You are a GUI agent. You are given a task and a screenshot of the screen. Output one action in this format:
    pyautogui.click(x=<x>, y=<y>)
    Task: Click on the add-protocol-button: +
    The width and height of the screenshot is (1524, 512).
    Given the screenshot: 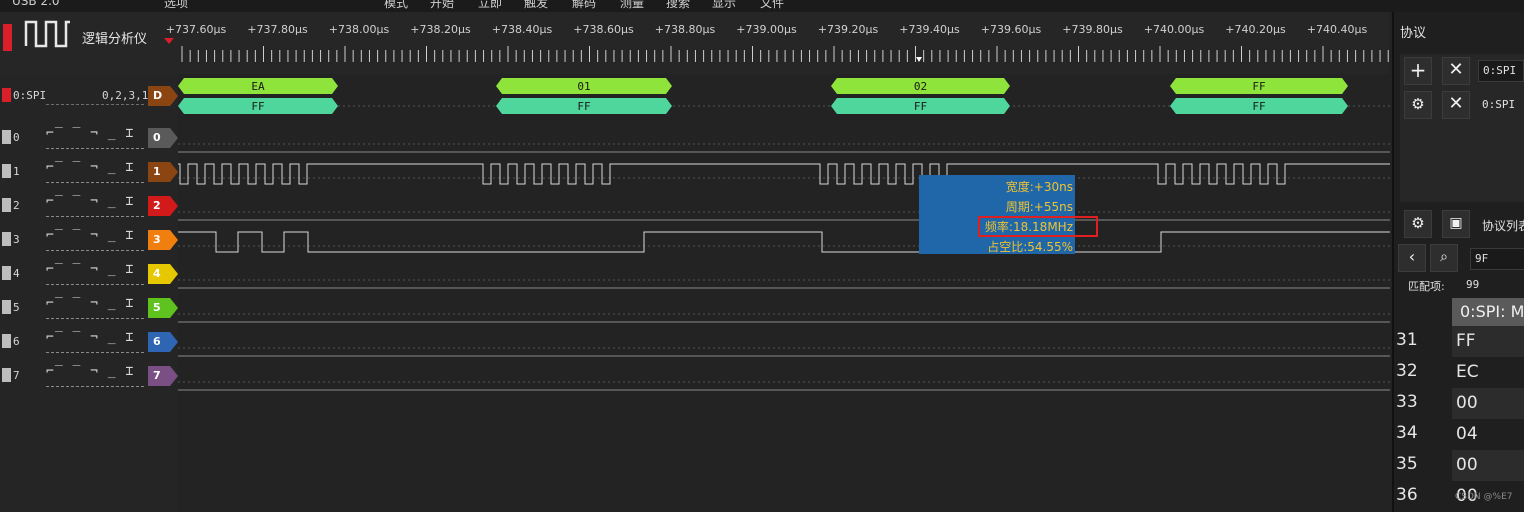 What is the action you would take?
    pyautogui.click(x=1418, y=71)
    